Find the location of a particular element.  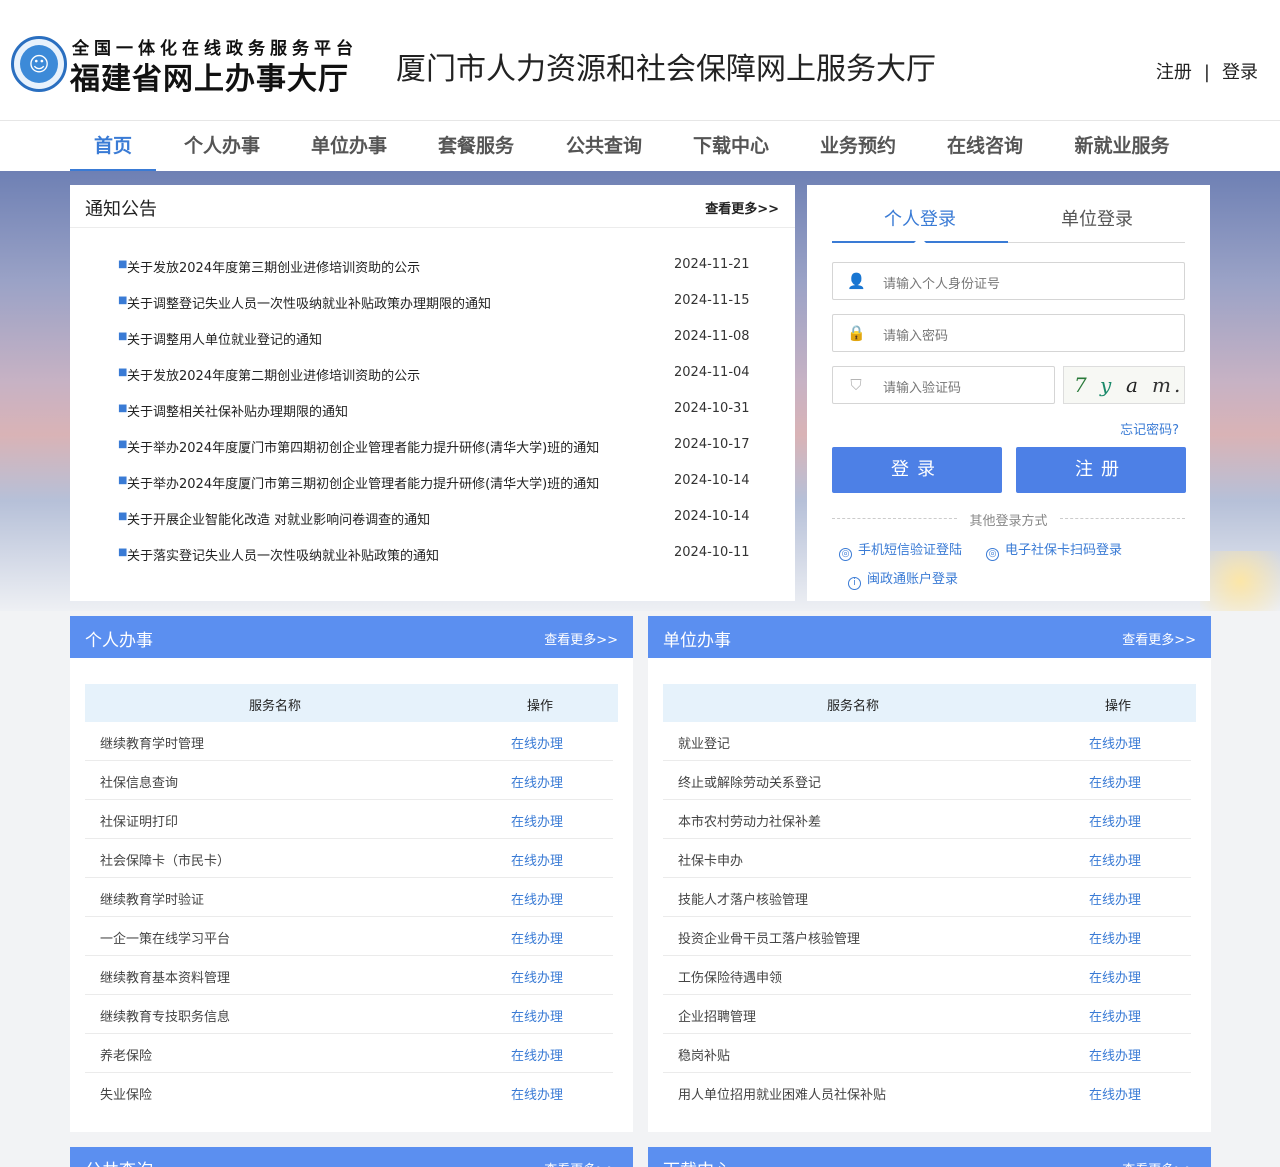

notice-text: 关于发放2024年度第二期创业进修培训资助的公示 is located at coordinates (273, 374).